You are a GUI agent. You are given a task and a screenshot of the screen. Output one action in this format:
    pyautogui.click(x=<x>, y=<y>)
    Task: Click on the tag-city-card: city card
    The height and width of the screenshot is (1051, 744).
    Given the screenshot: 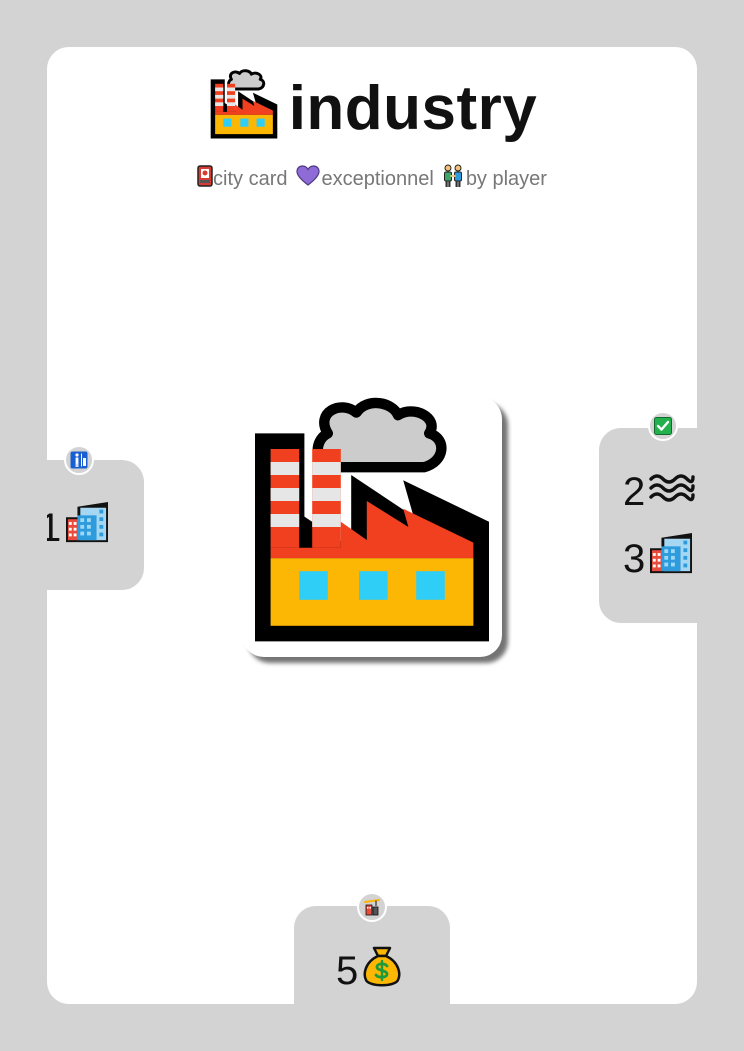 What is the action you would take?
    pyautogui.click(x=242, y=179)
    